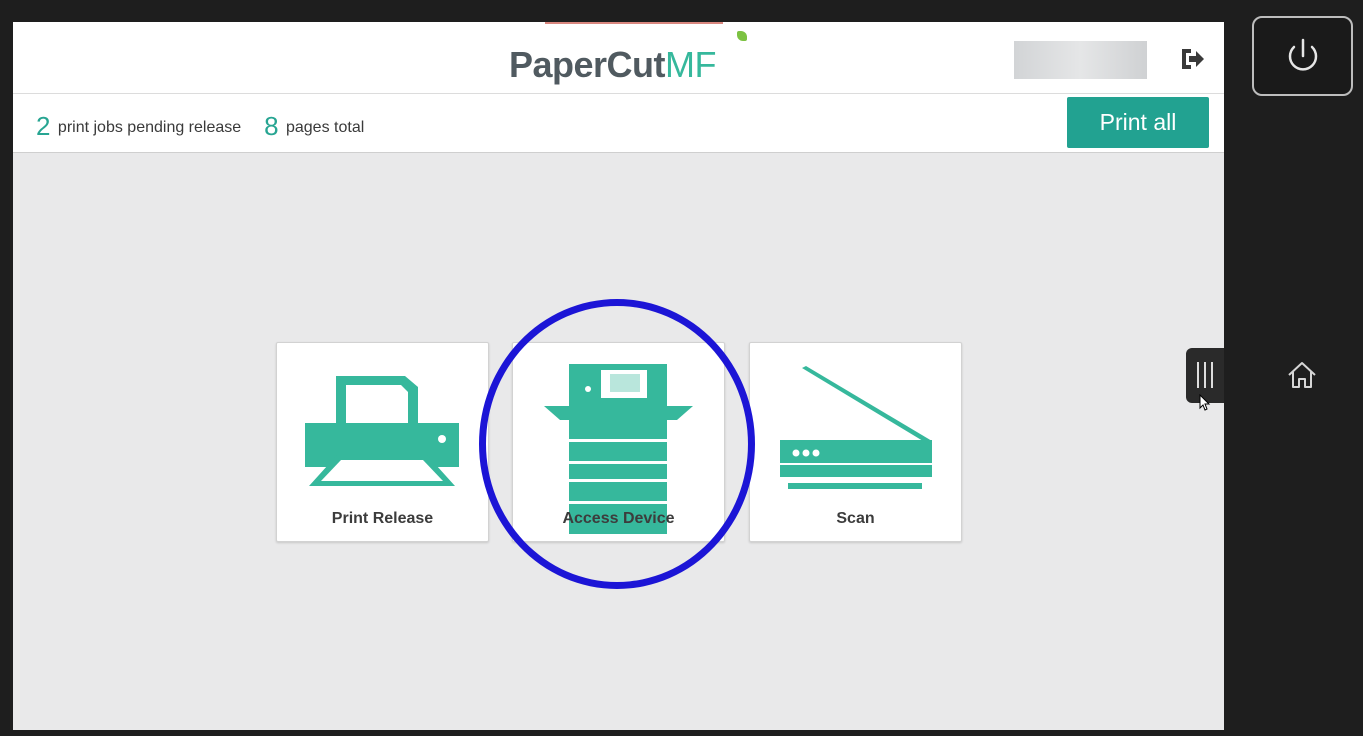  What do you see at coordinates (618, 518) in the screenshot?
I see `tile-label: Access Device` at bounding box center [618, 518].